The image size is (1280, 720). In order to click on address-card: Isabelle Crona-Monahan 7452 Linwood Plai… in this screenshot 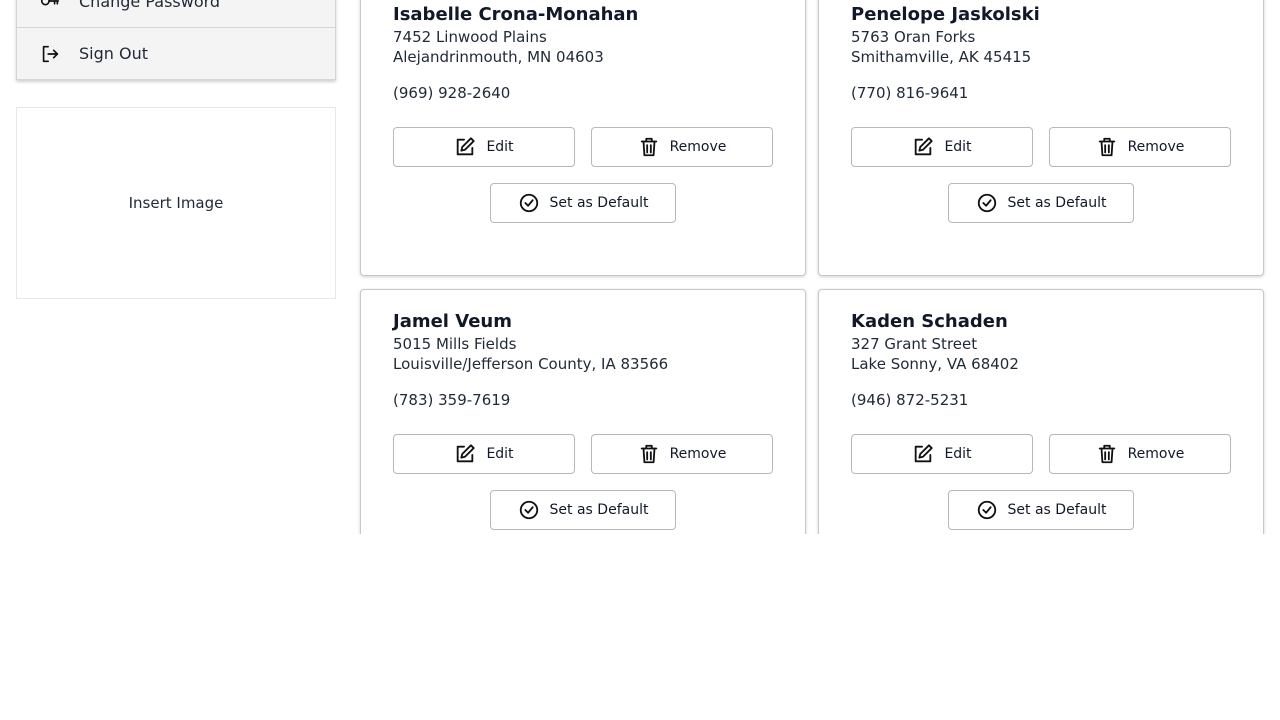, I will do `click(583, 138)`.